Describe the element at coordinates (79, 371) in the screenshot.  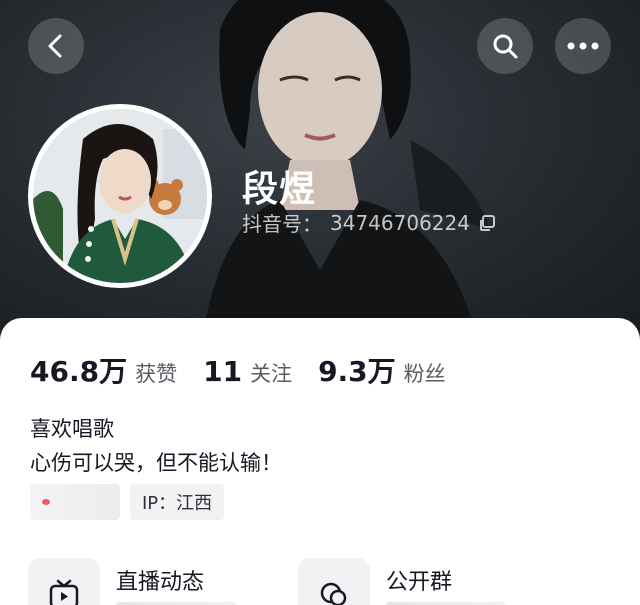
I see `stat-likes-count: 46.8万` at that location.